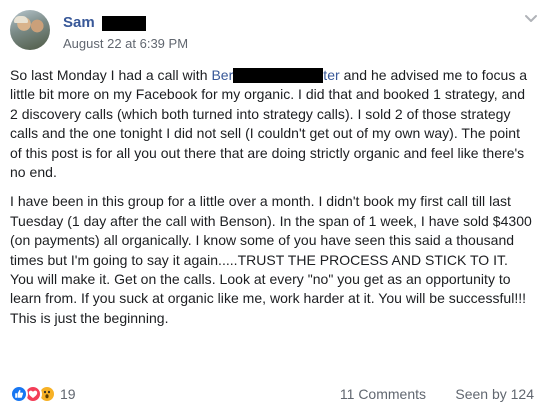 This screenshot has width=544, height=418. What do you see at coordinates (68, 394) in the screenshot?
I see `reaction-count: 19` at bounding box center [68, 394].